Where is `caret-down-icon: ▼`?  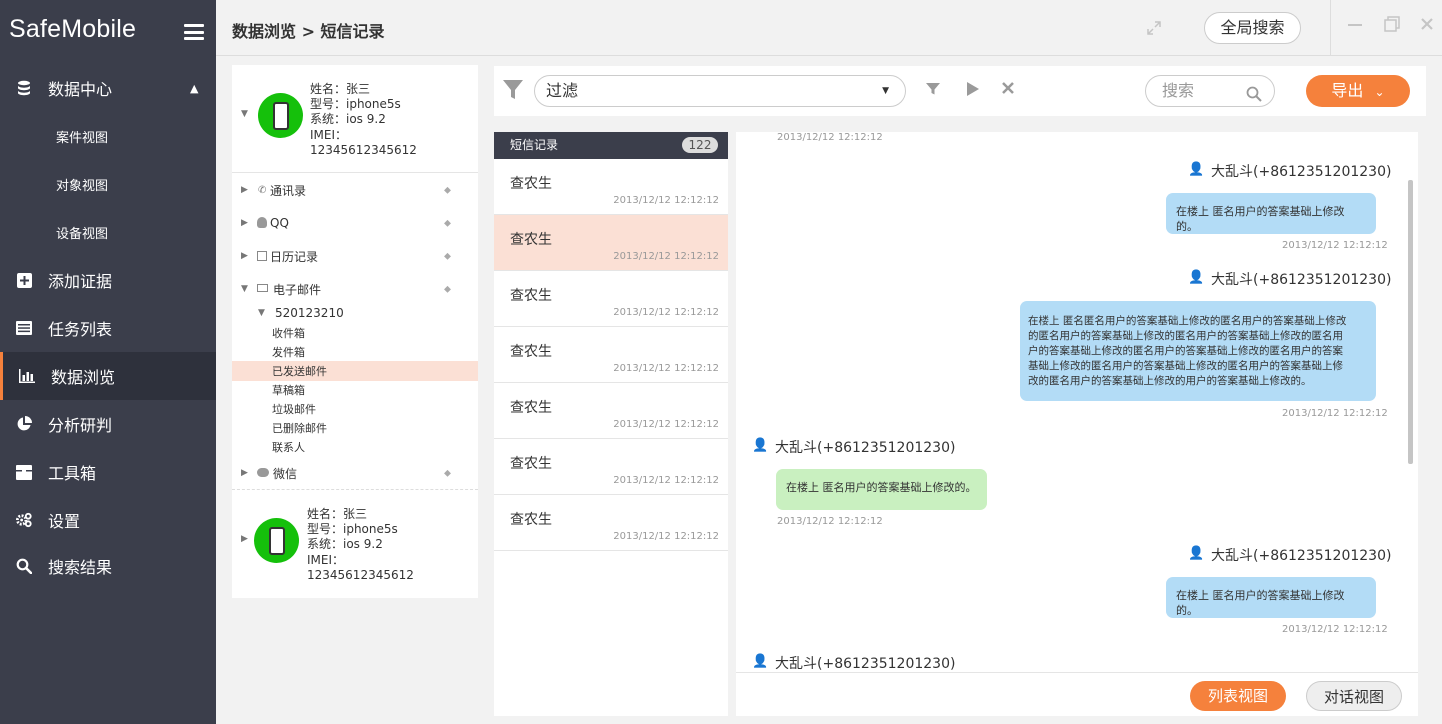 caret-down-icon: ▼ is located at coordinates (244, 114).